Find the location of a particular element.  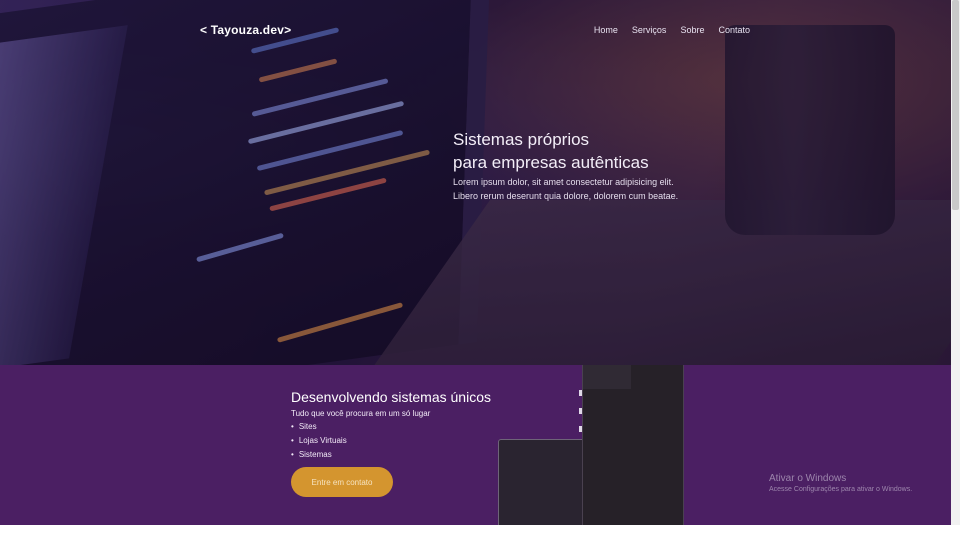

list-item: Sites is located at coordinates (391, 427).